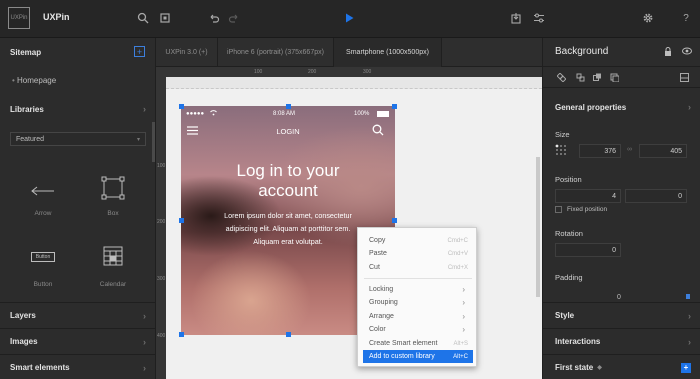 This screenshot has height=379, width=700. Describe the element at coordinates (597, 78) in the screenshot. I see `duplicate-icon` at that location.